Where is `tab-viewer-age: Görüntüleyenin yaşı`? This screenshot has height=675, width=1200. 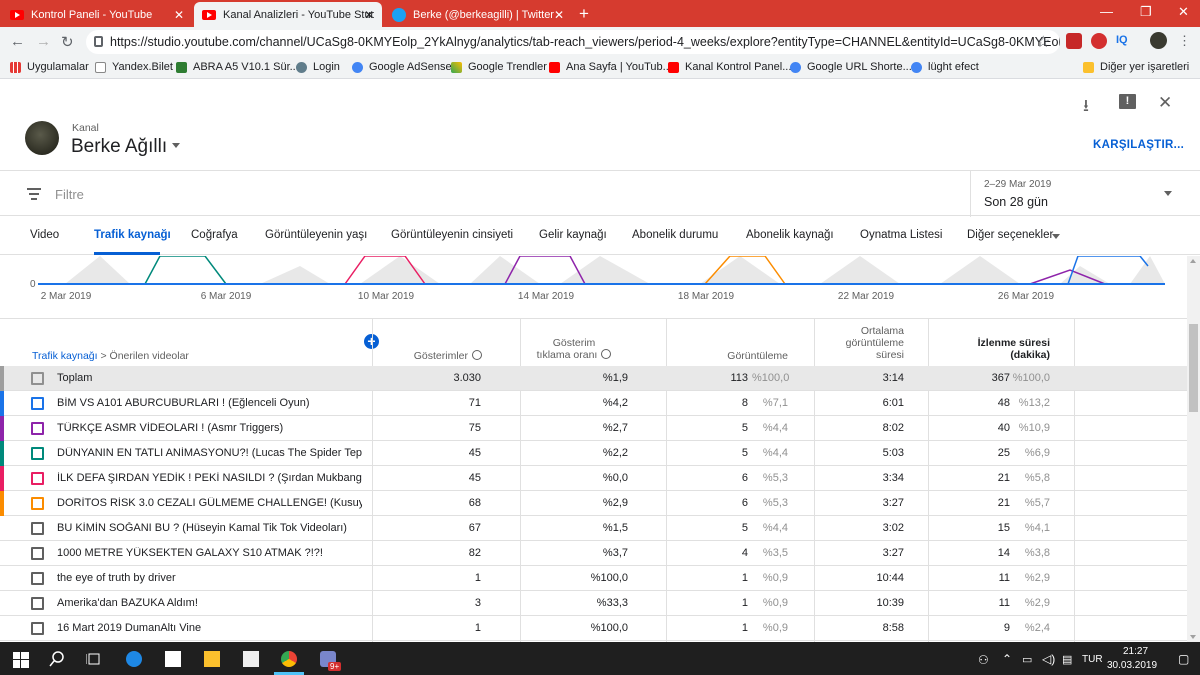
tab-viewer-age: Görüntüleyenin yaşı is located at coordinates (316, 235).